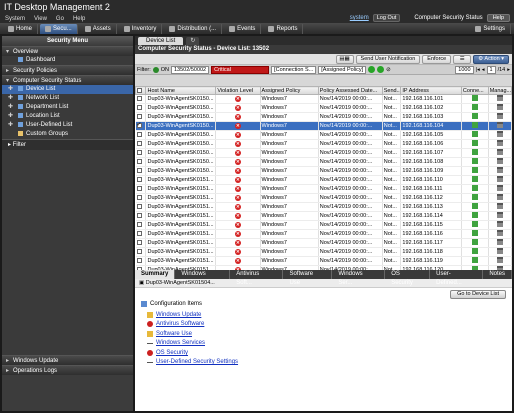 This screenshot has width=514, height=413. I want to click on menu-system: System, so click(15, 19).